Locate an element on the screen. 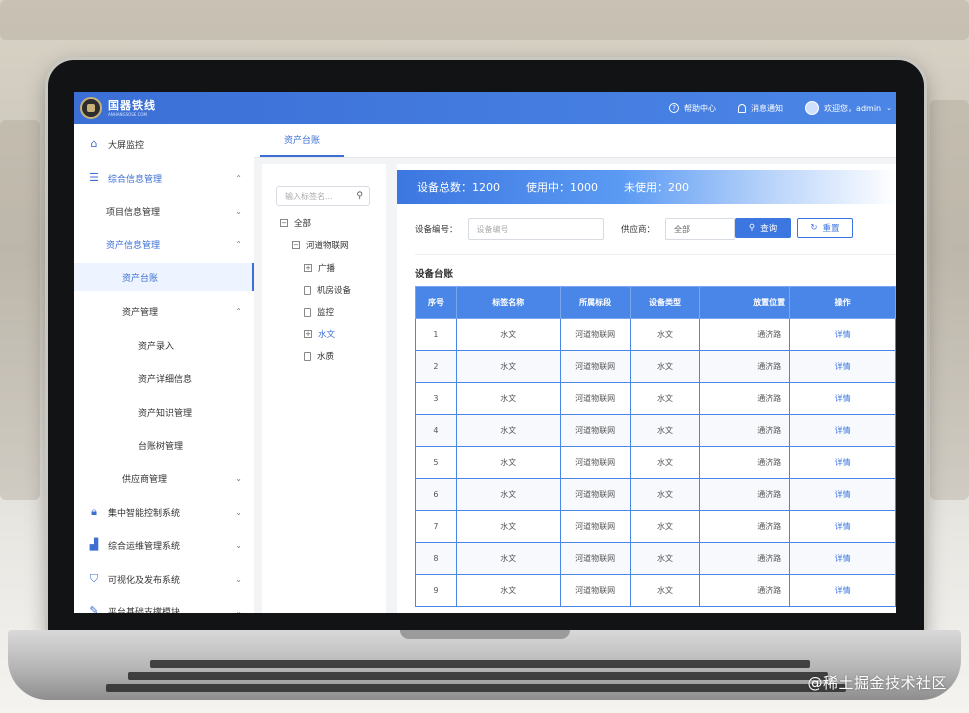 The image size is (969, 713). search-icon: ⚲ is located at coordinates (359, 196).